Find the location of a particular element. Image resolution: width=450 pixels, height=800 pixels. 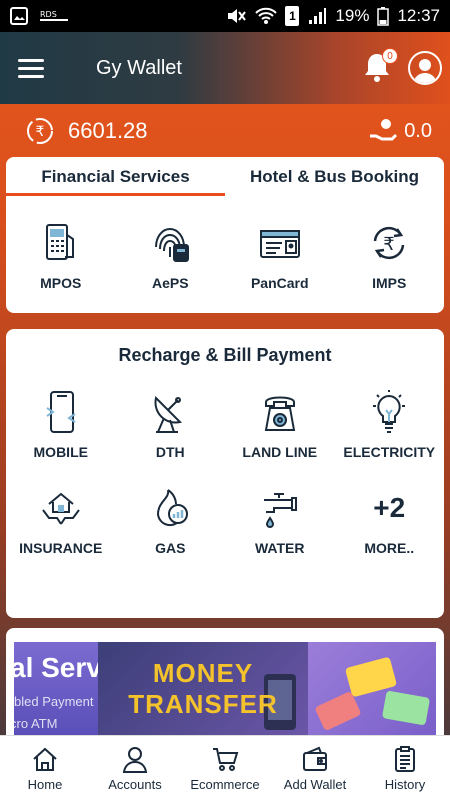

service-label: PanCard is located at coordinates (279, 283).